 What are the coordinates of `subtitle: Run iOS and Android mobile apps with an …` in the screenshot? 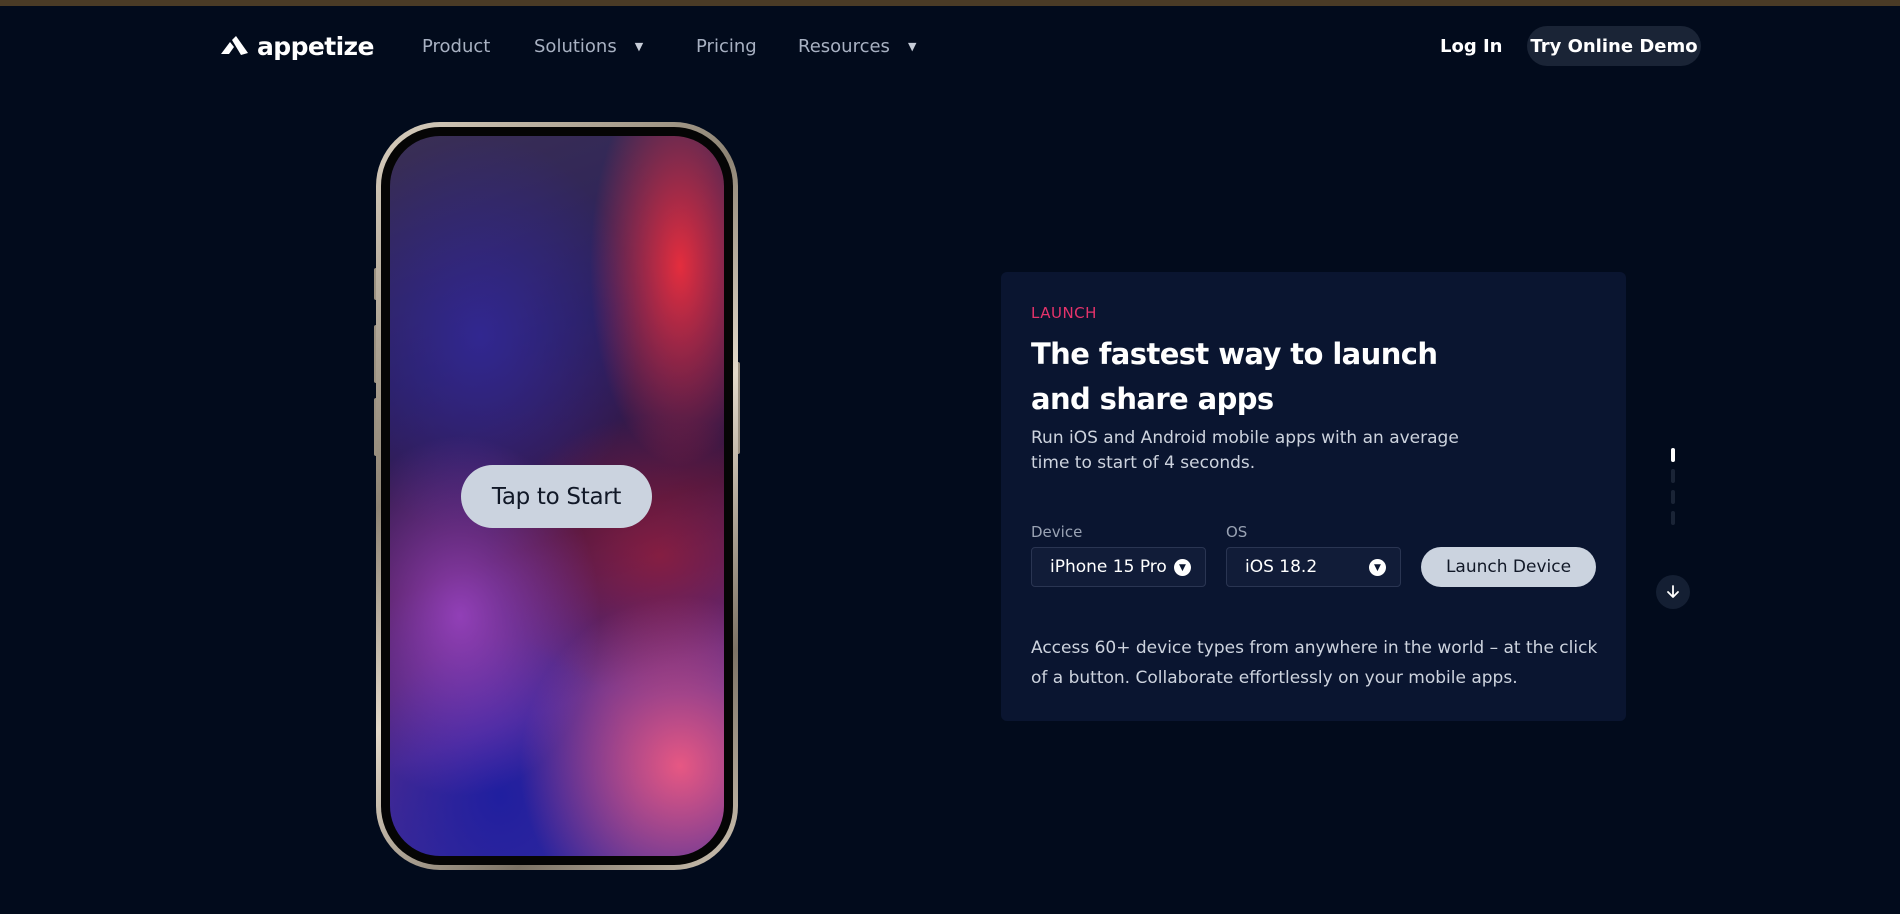 It's located at (1245, 450).